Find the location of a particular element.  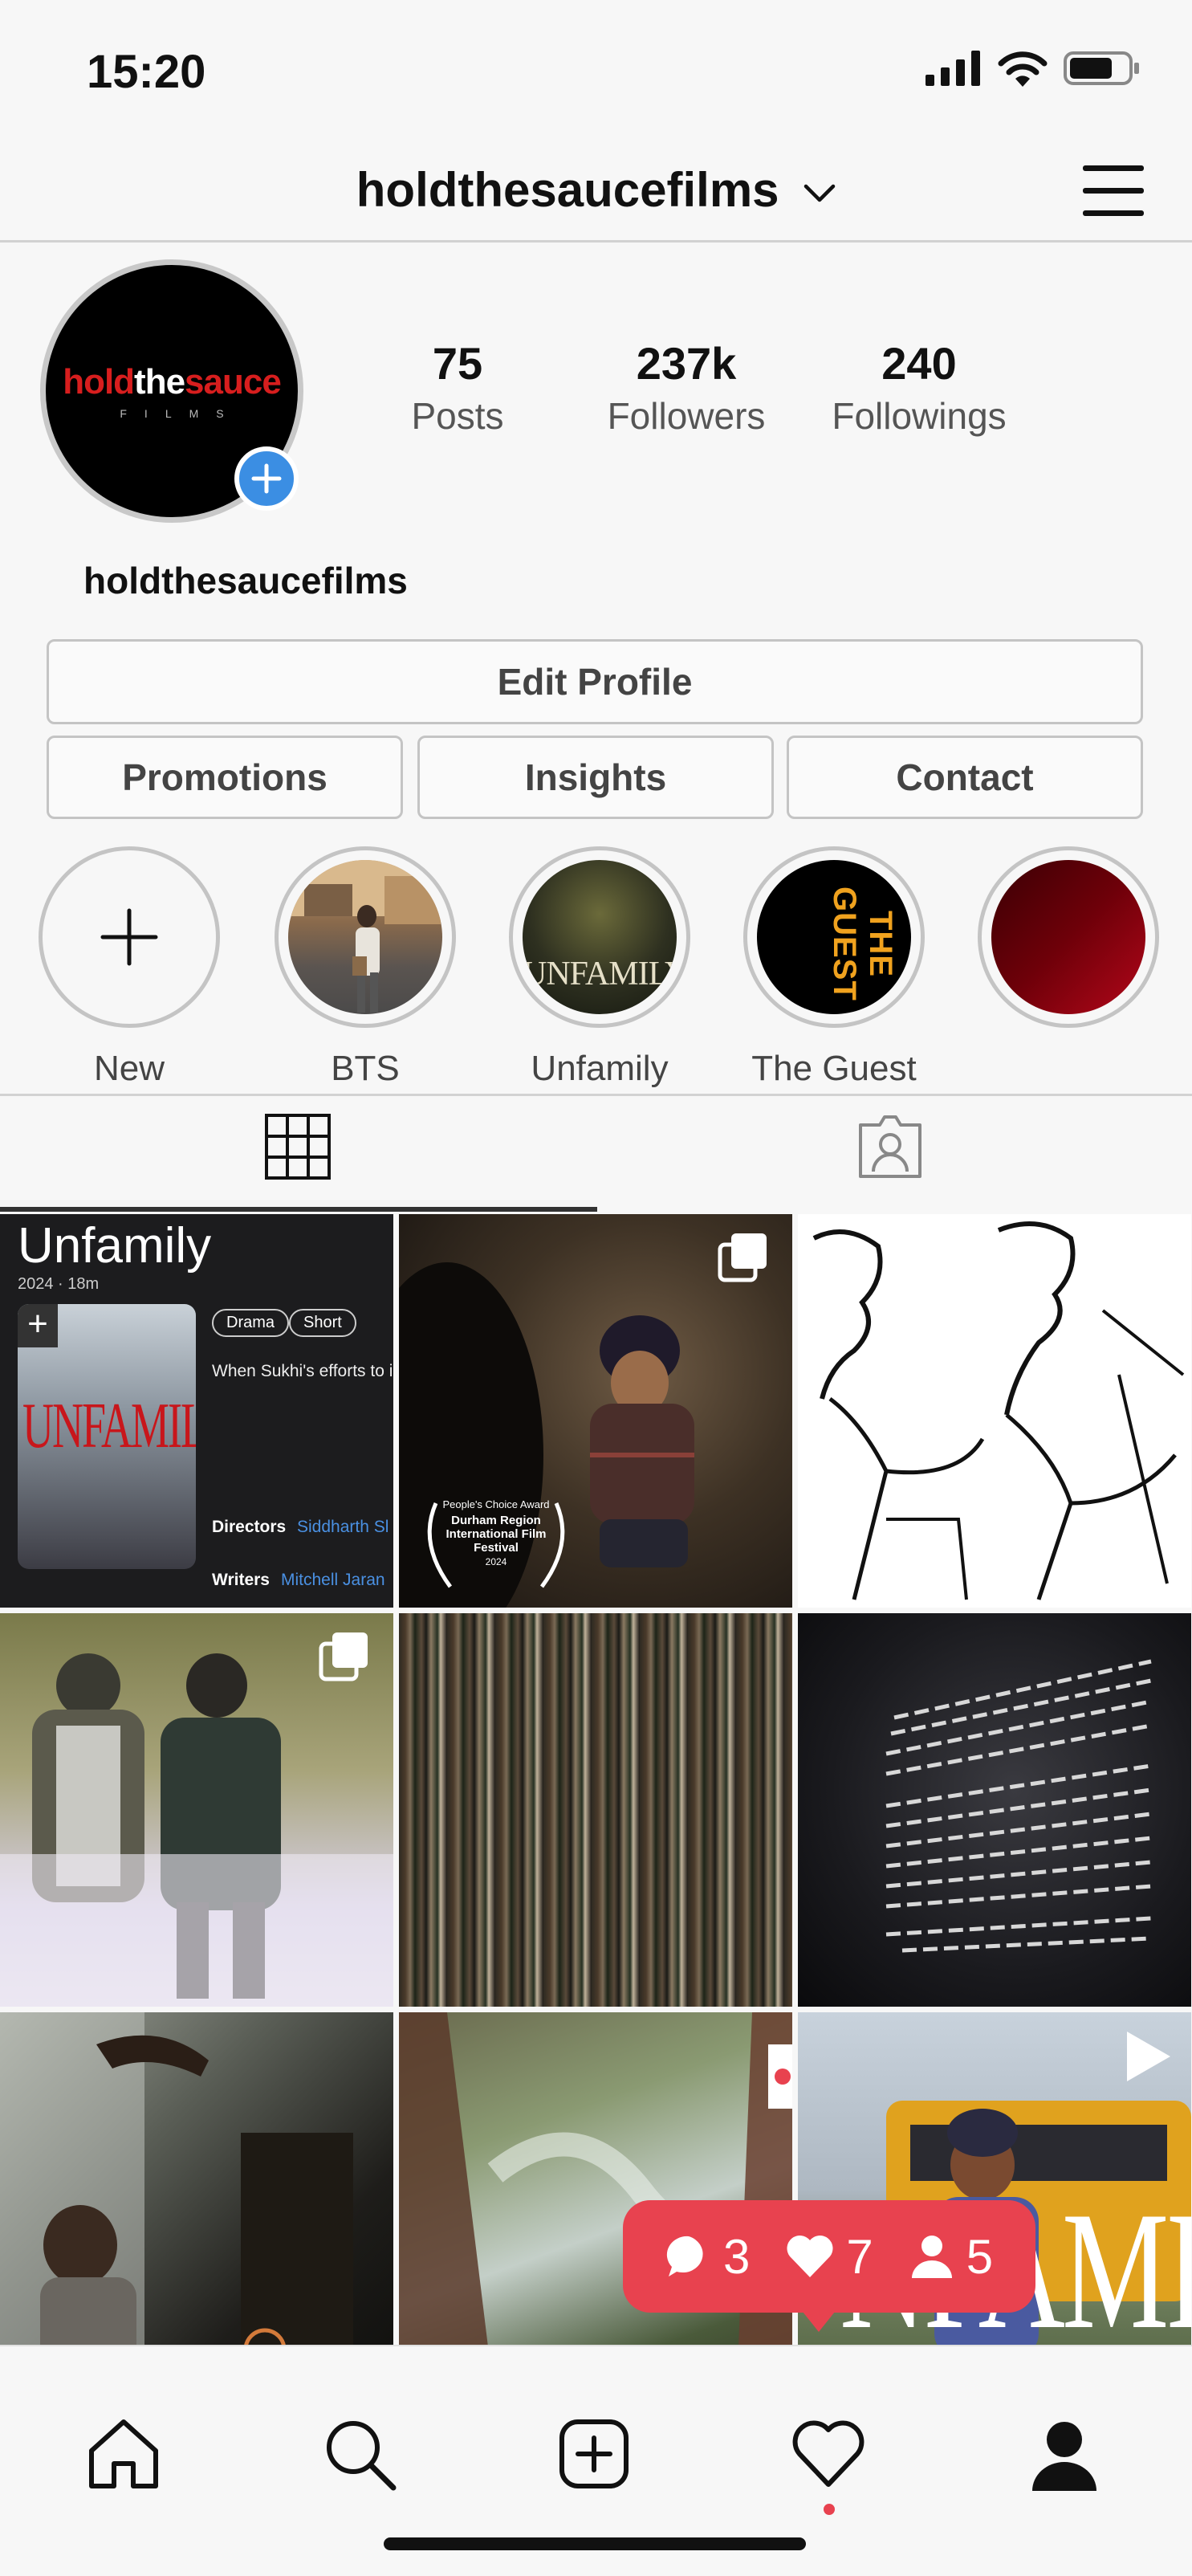

avatar-logo-sub: FILMS is located at coordinates (181, 413).